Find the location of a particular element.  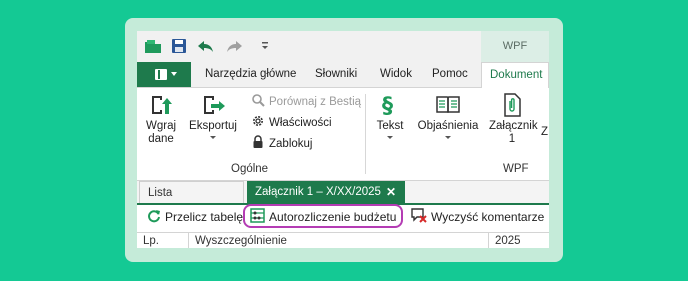

compare-label: Porównaj z Bestią is located at coordinates (315, 101).